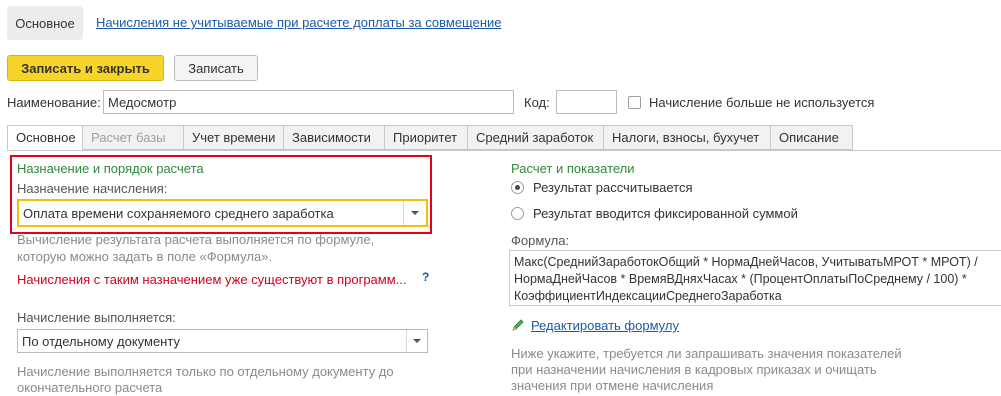 The height and width of the screenshot is (396, 1001). I want to click on formula-label: Формула:, so click(540, 240).